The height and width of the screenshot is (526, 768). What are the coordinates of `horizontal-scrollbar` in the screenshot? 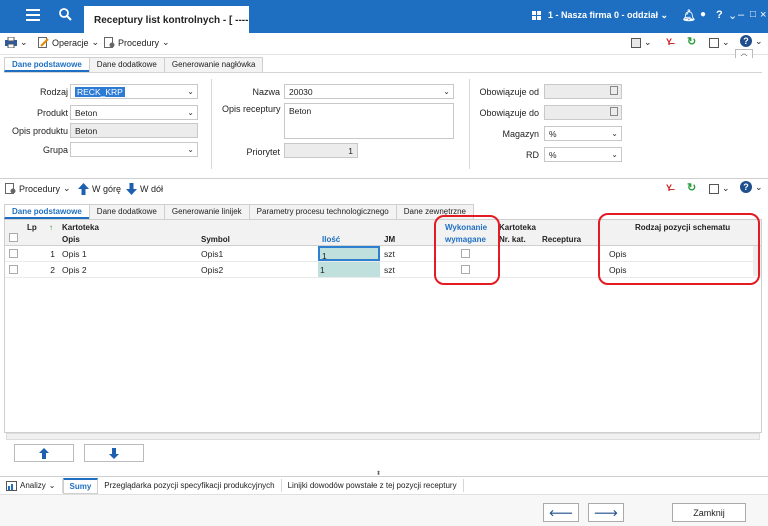 It's located at (383, 436).